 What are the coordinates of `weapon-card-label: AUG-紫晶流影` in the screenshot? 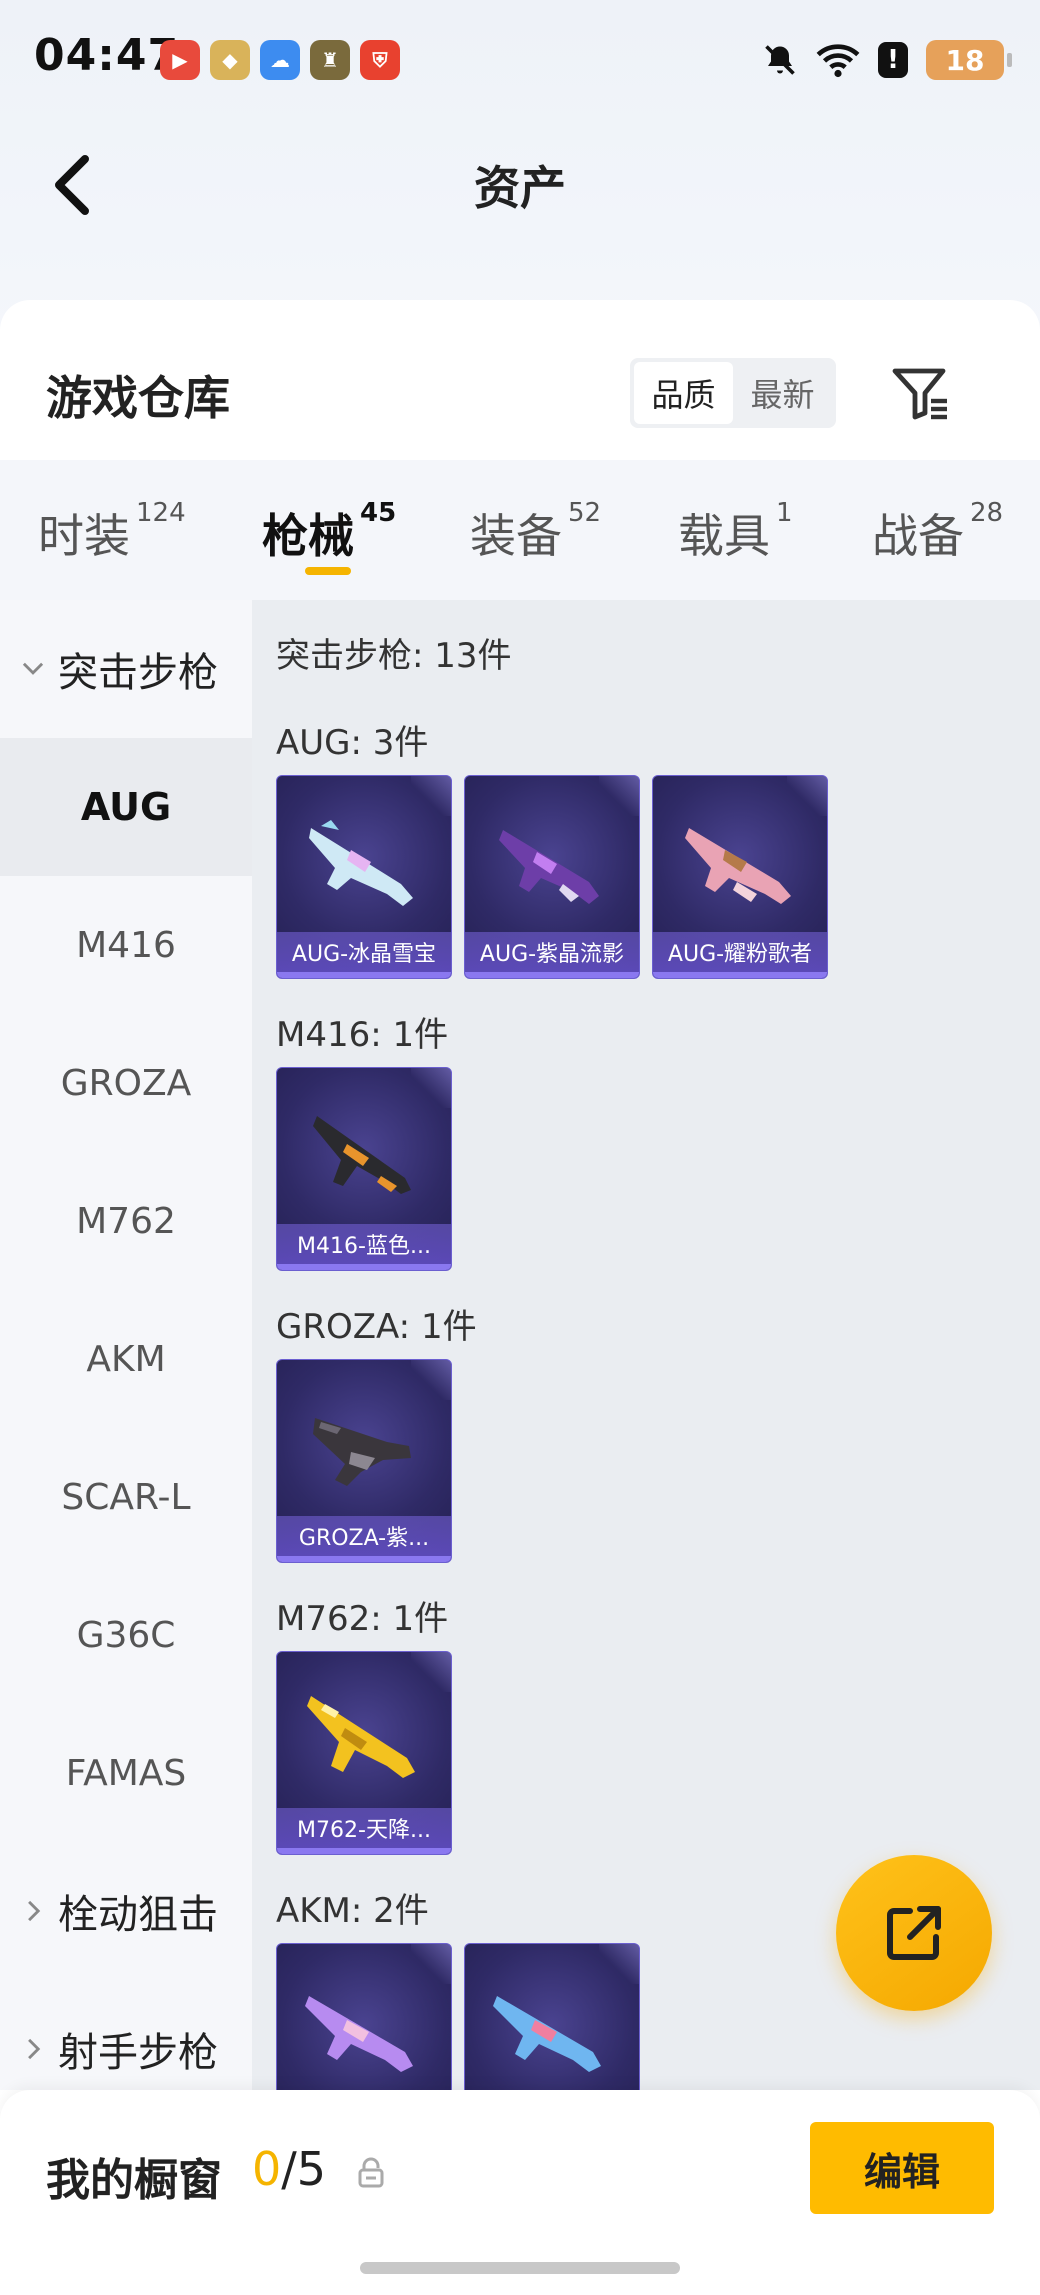 It's located at (552, 952).